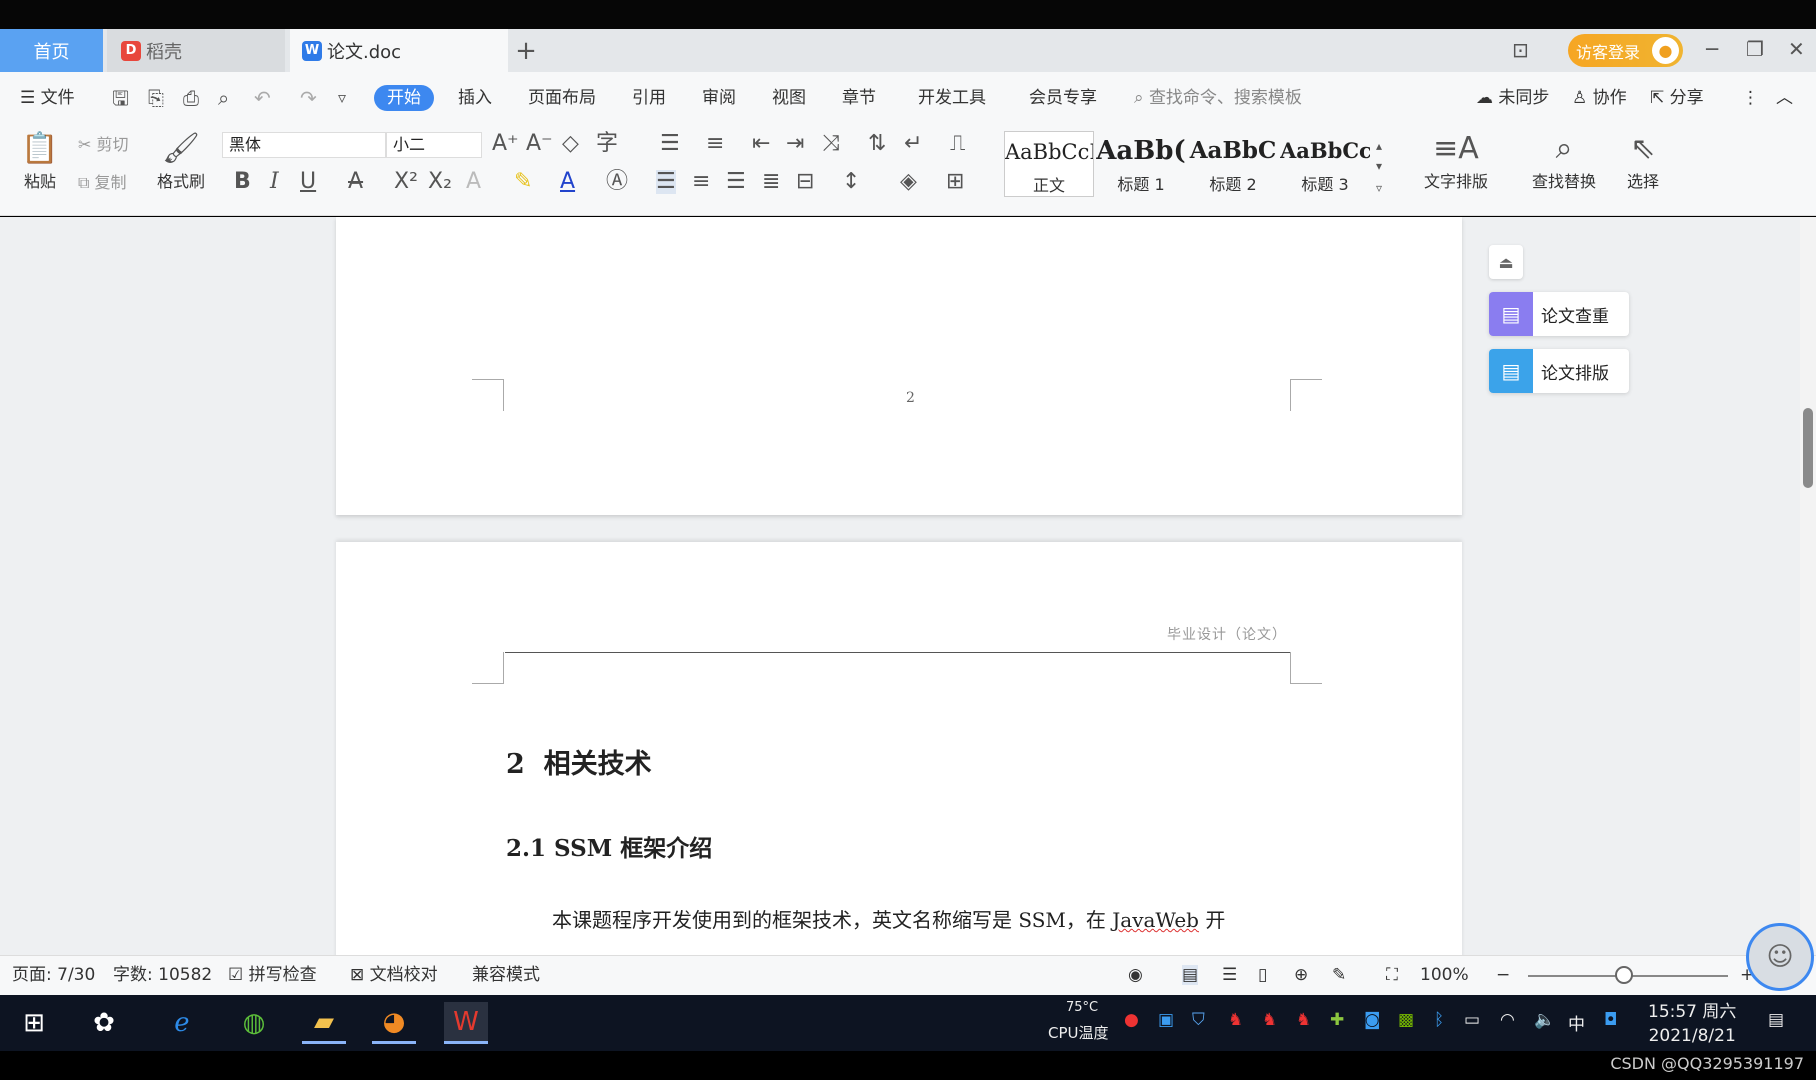 The height and width of the screenshot is (1080, 1816). I want to click on menu-tab-member: 会员专享, so click(1063, 98).